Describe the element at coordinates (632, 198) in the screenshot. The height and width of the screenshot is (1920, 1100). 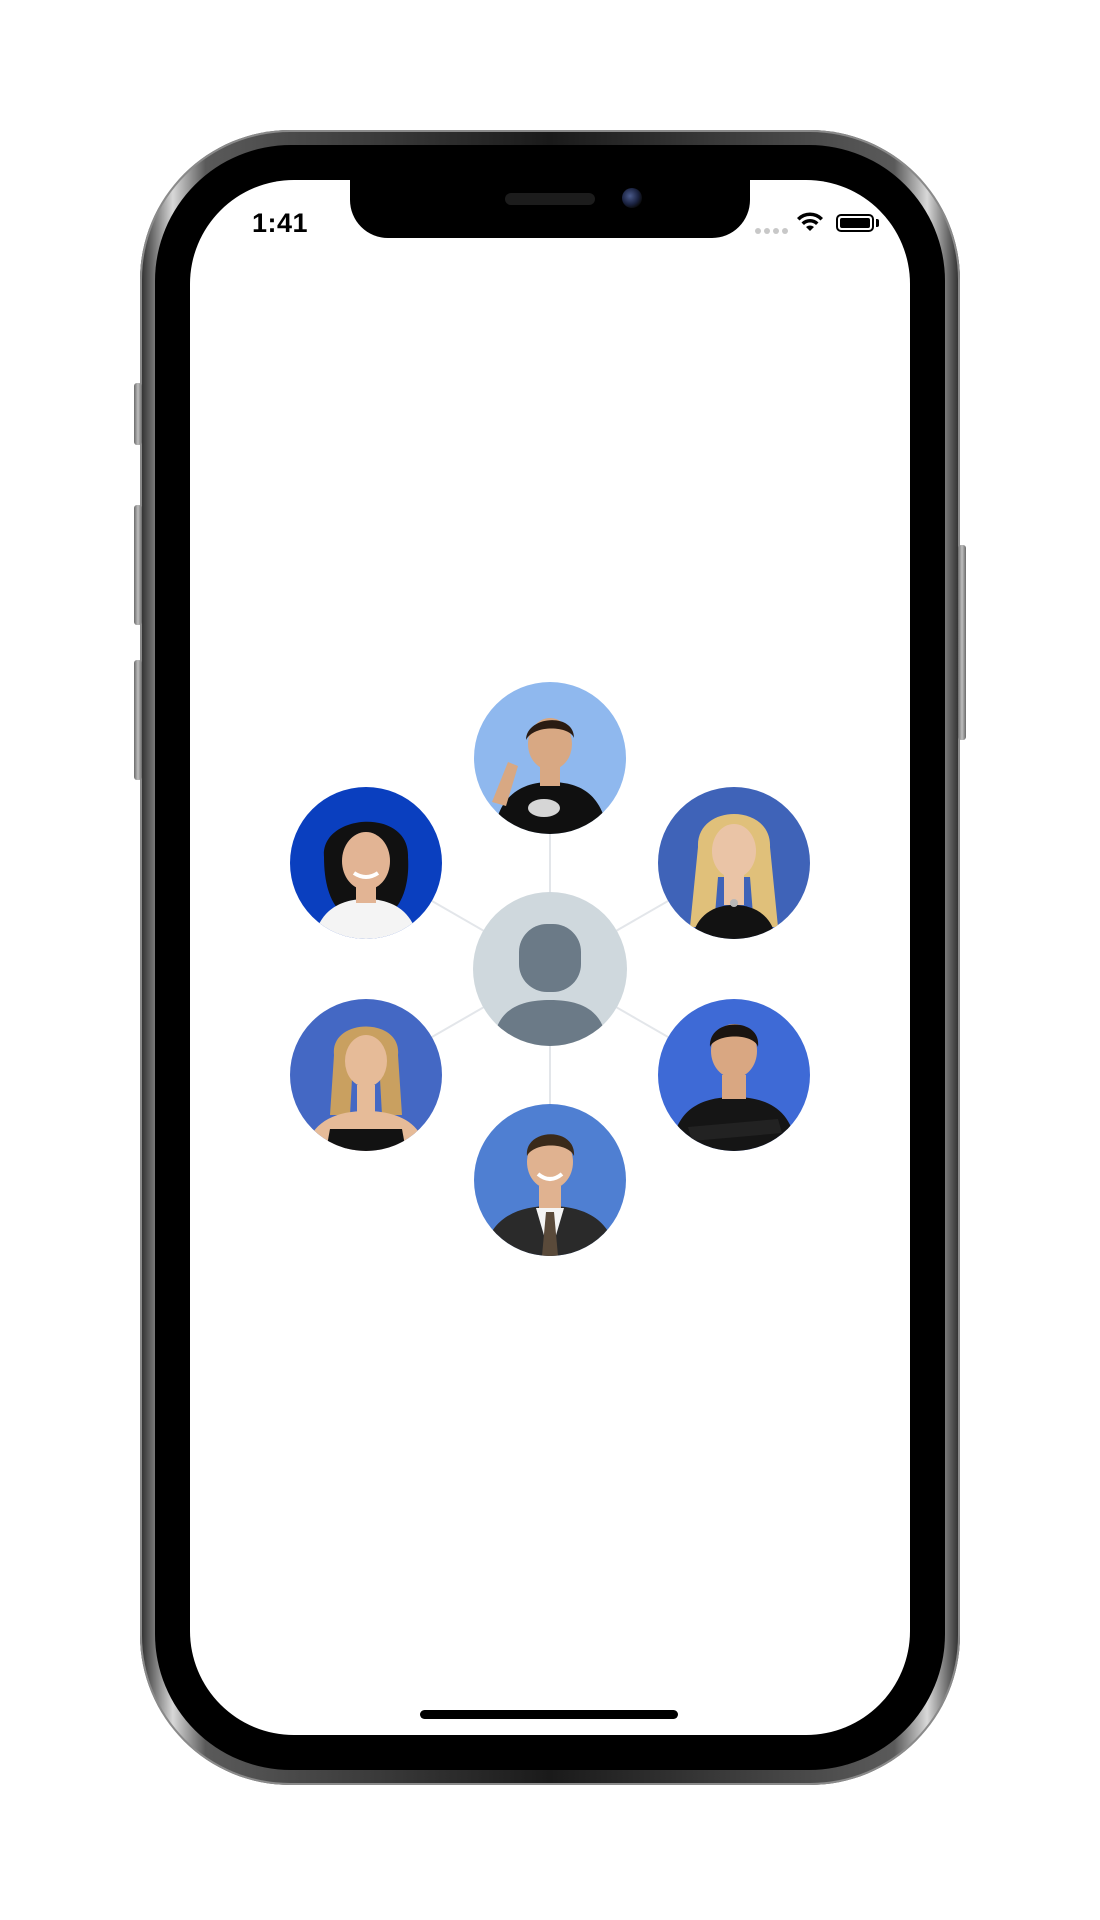
I see `front-camera` at that location.